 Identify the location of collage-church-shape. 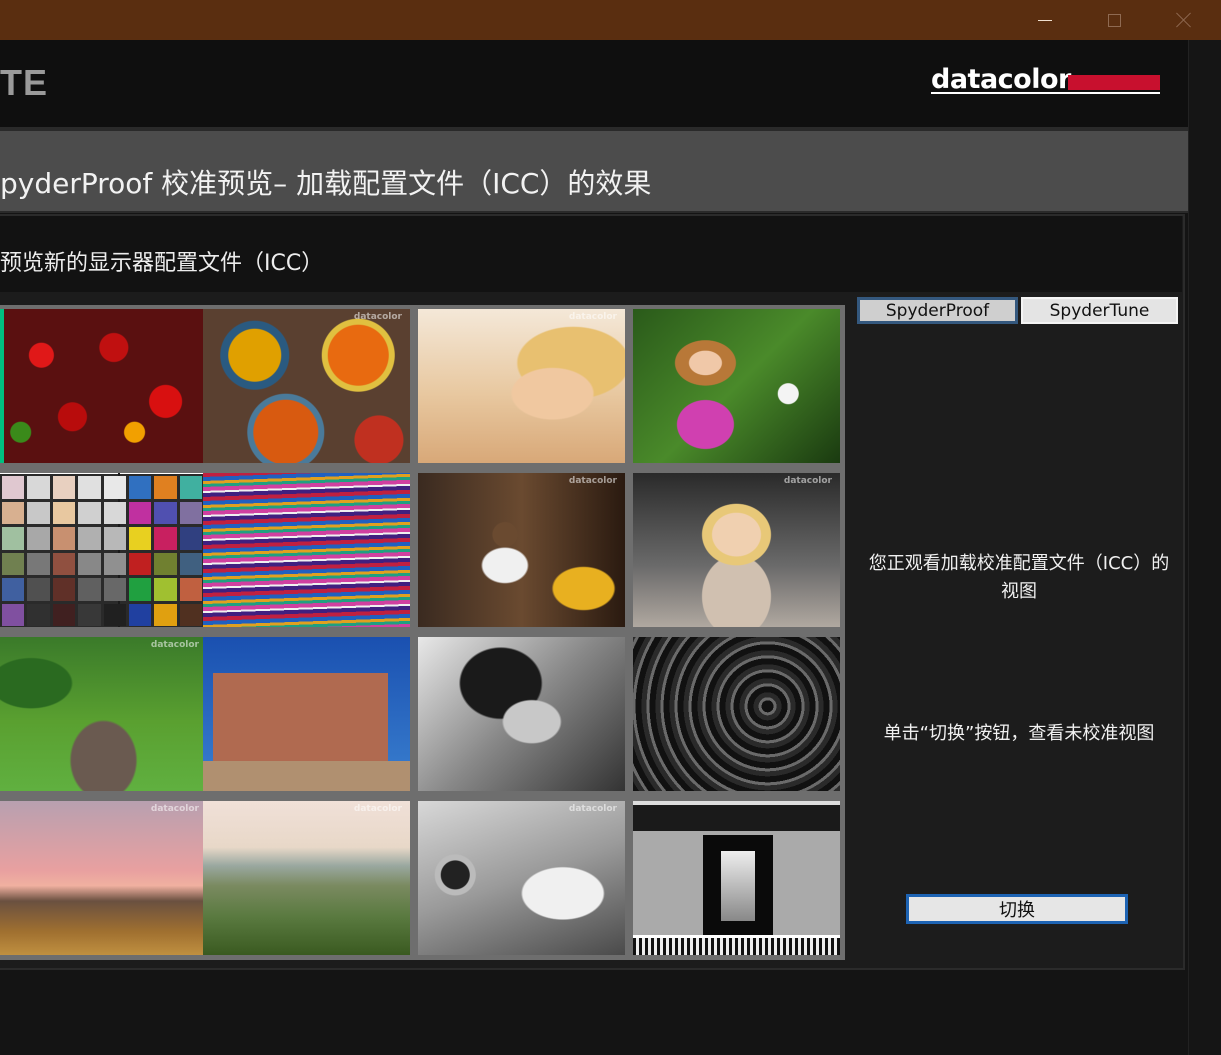
(738, 886).